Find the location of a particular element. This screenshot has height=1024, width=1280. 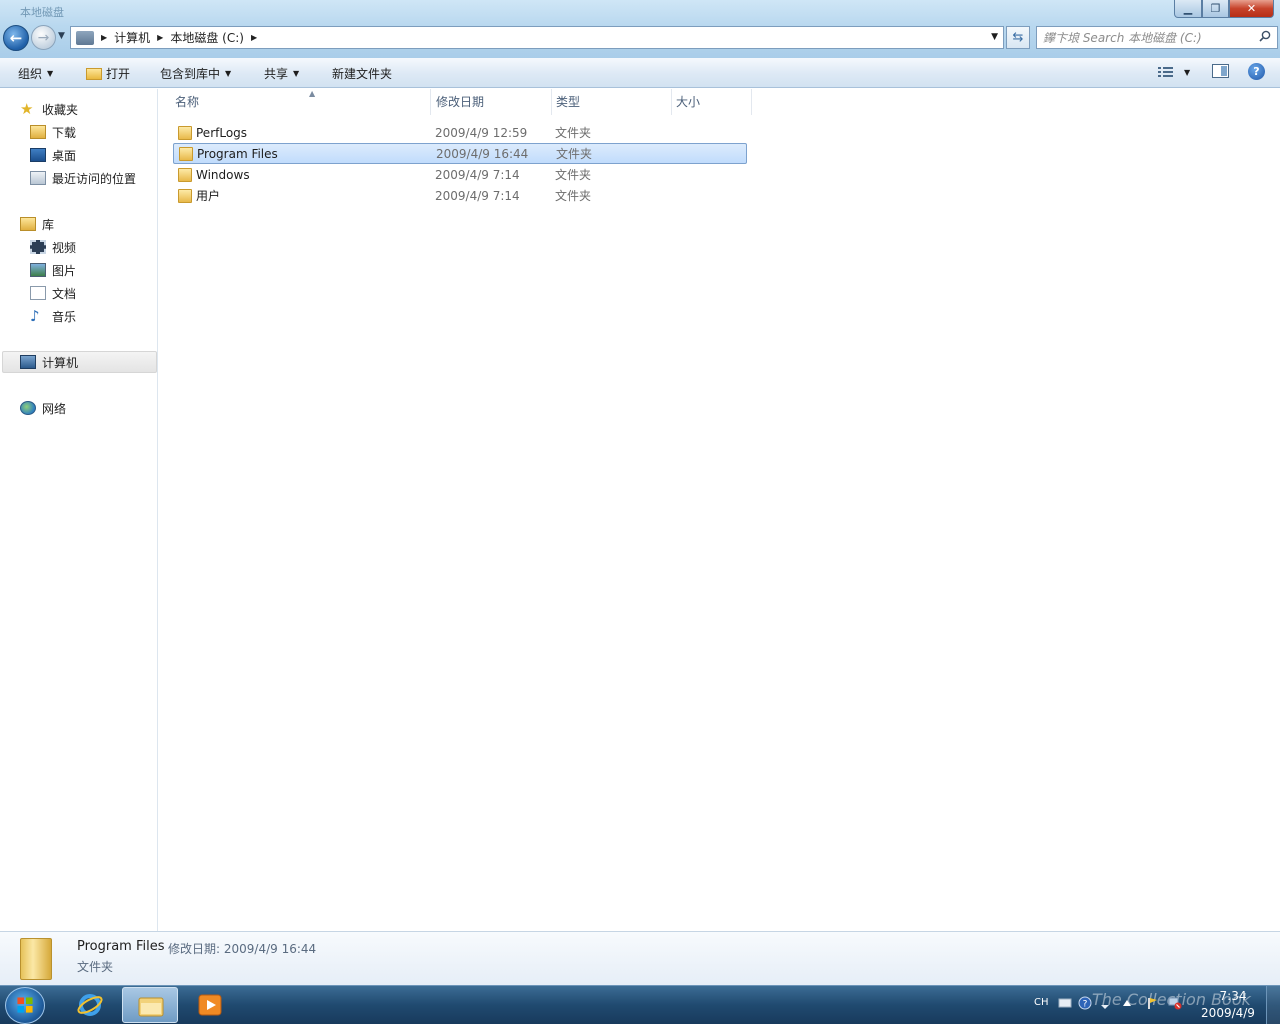

sidebar-item-videos: 视频 is located at coordinates (53, 247).